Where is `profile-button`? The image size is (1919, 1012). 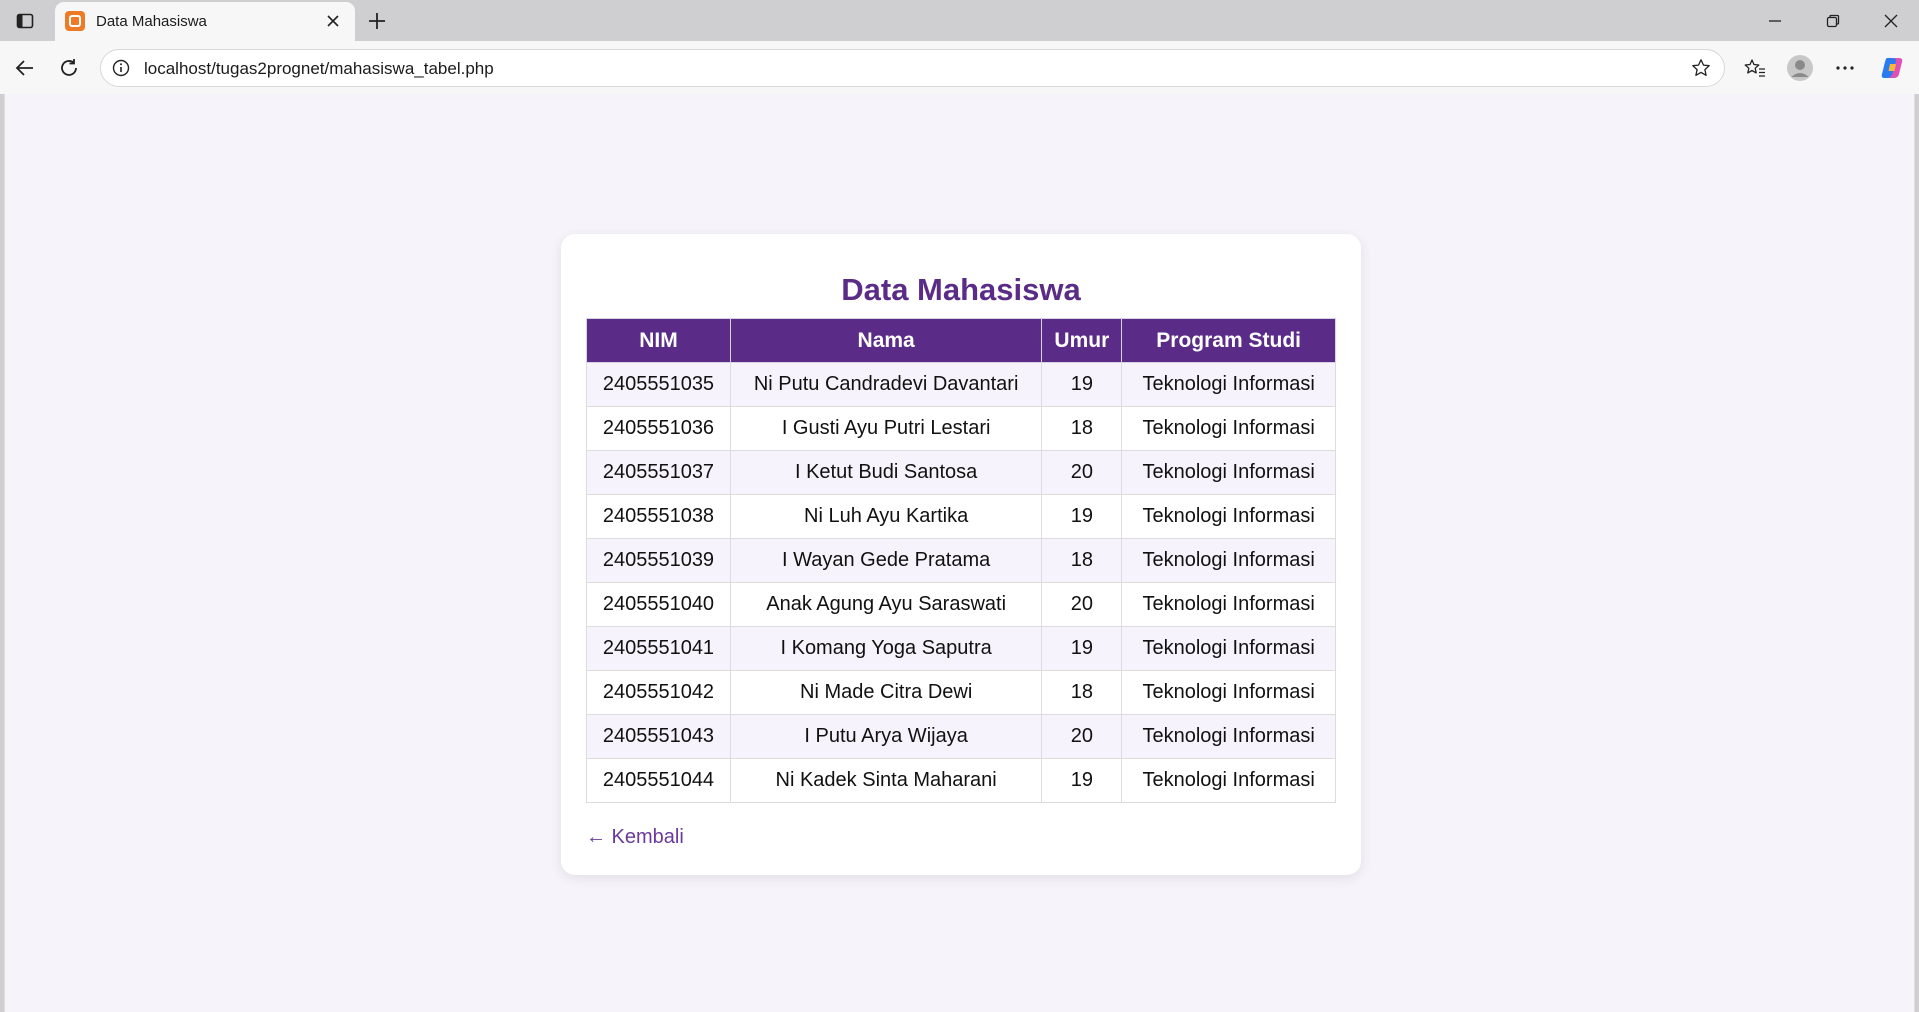 profile-button is located at coordinates (1800, 68).